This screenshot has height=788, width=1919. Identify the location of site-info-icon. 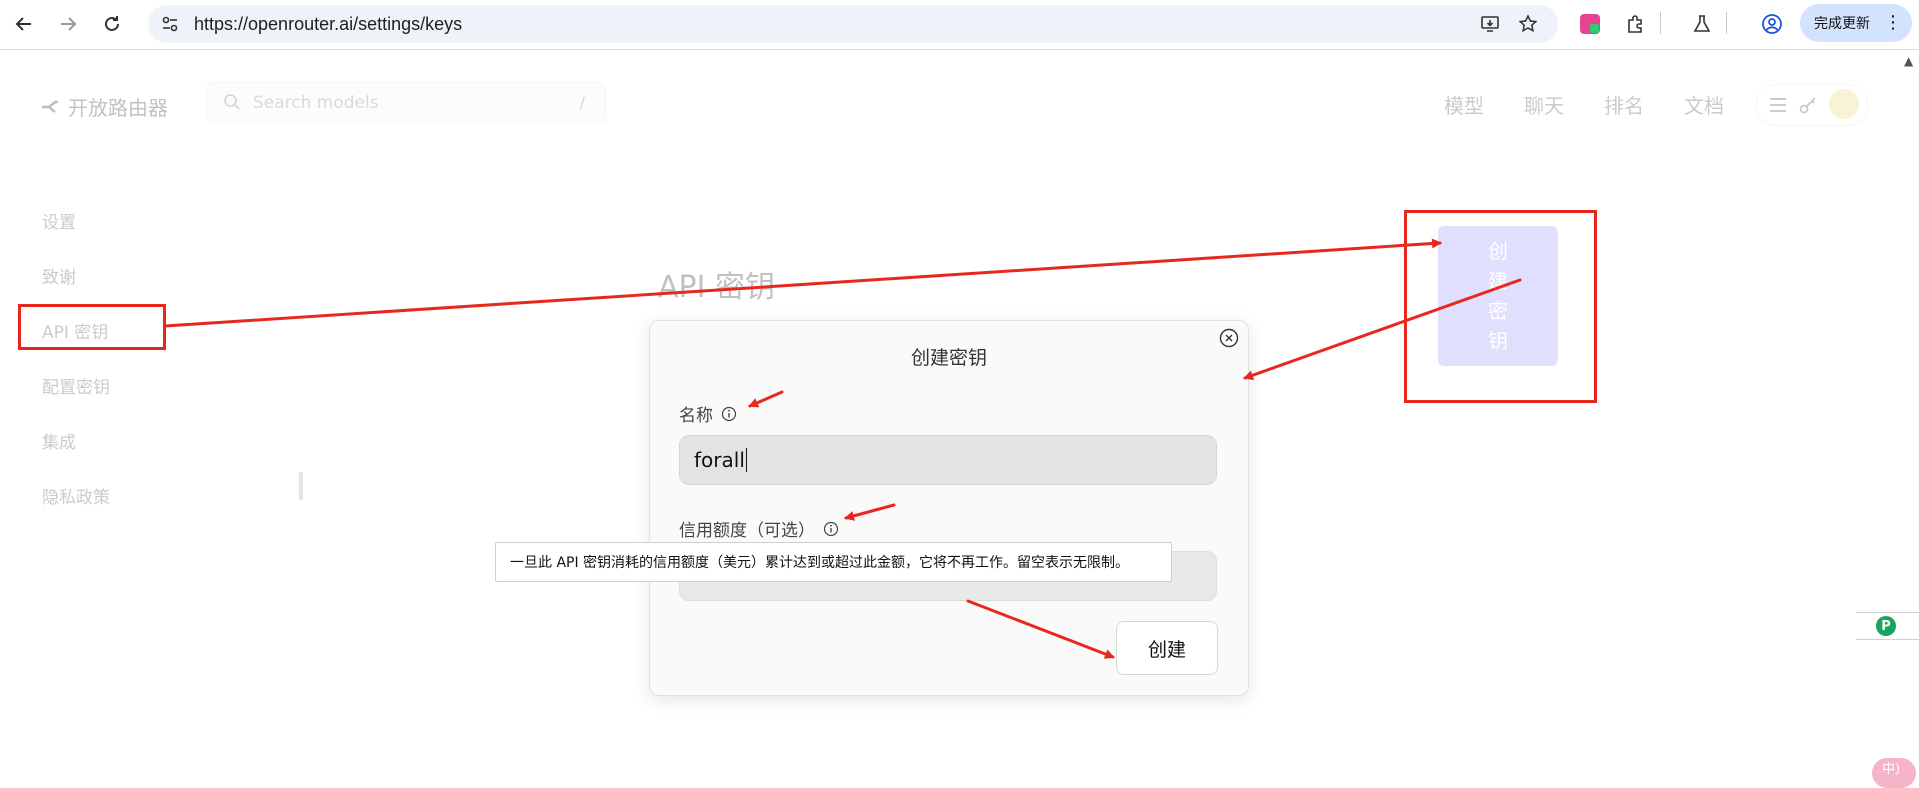
(170, 24).